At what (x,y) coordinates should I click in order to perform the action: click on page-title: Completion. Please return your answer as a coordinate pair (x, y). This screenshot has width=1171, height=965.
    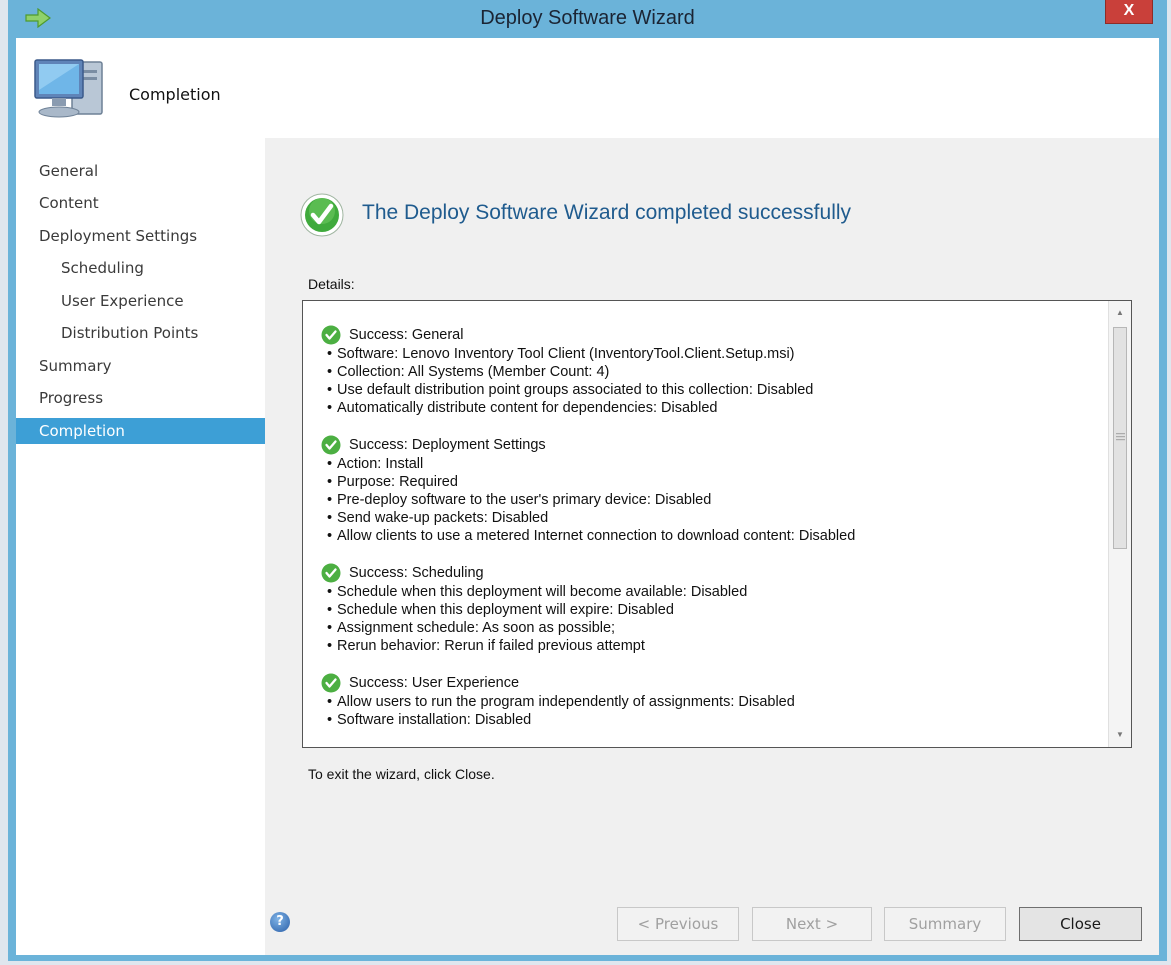
    Looking at the image, I should click on (175, 94).